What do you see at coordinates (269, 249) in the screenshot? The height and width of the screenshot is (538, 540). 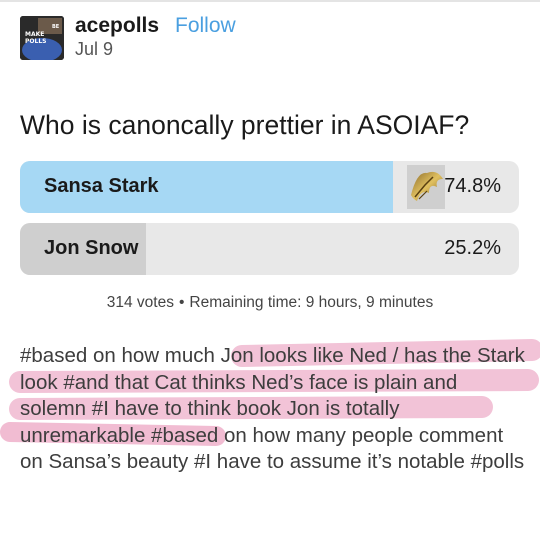 I see `poll-option-jon-snow: Jon Snow 25.2%` at bounding box center [269, 249].